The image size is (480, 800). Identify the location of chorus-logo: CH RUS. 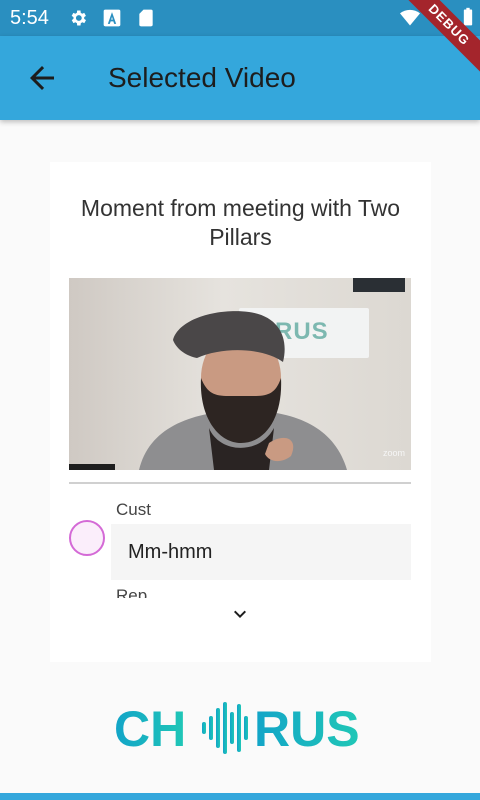
(237, 728).